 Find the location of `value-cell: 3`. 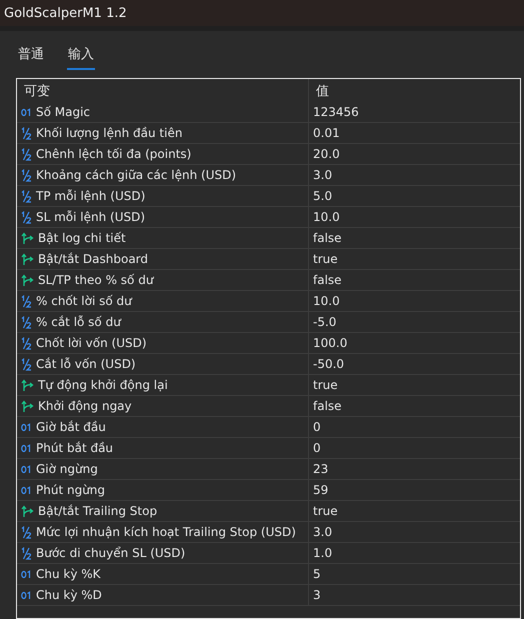

value-cell: 3 is located at coordinates (414, 595).